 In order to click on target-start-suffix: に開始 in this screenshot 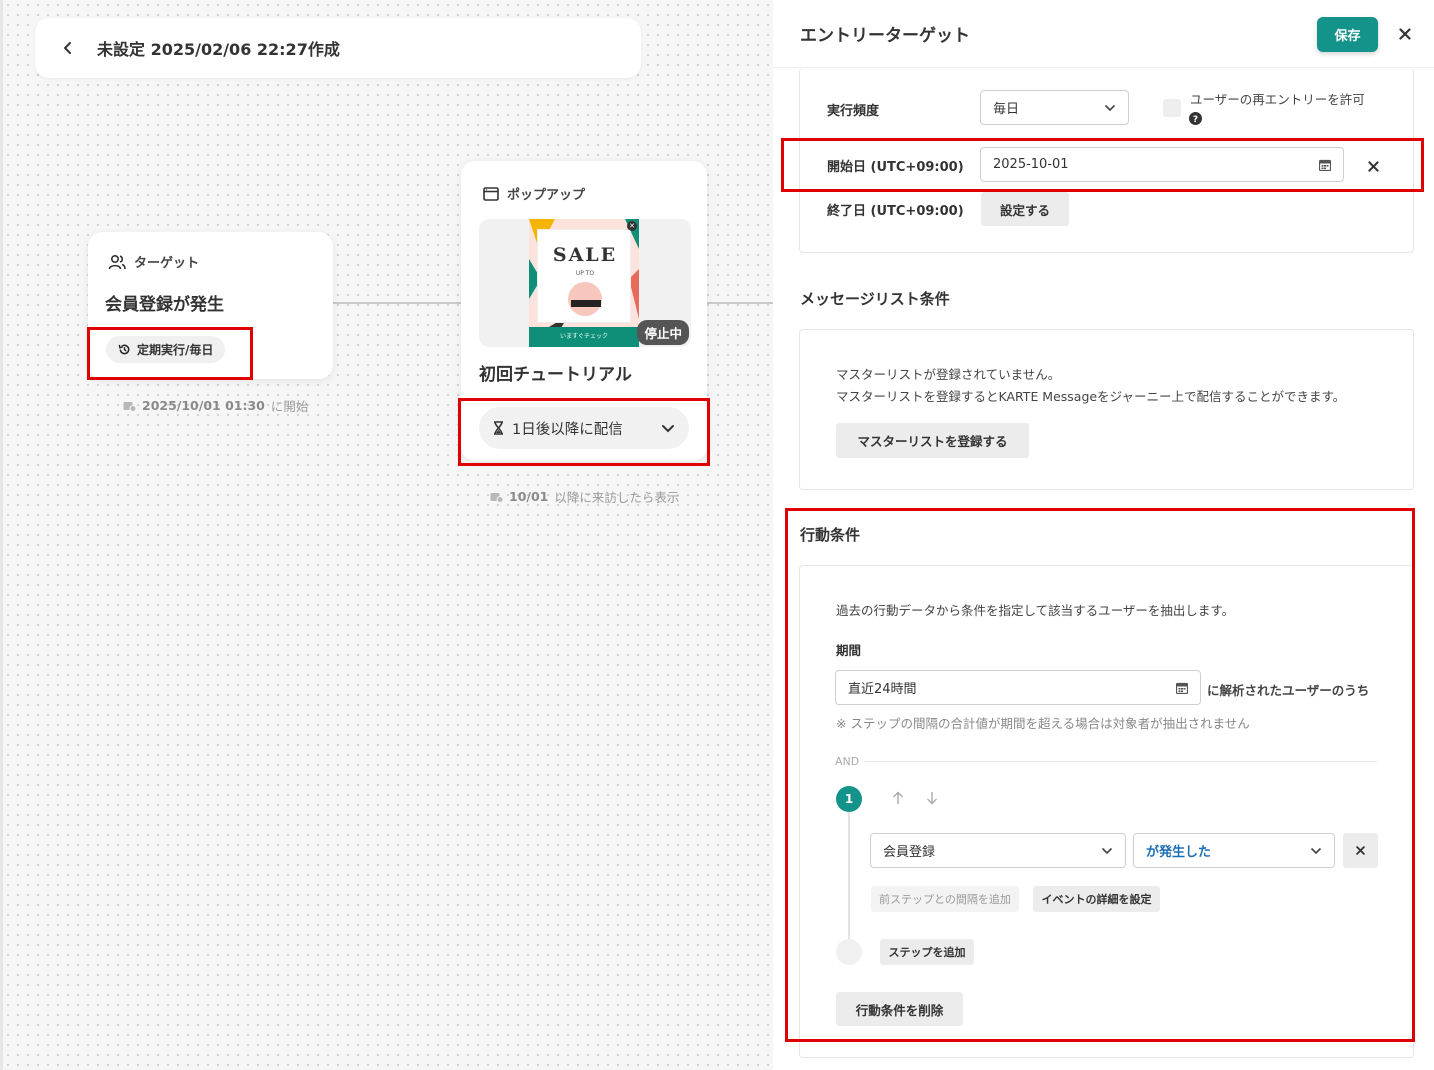, I will do `click(289, 406)`.